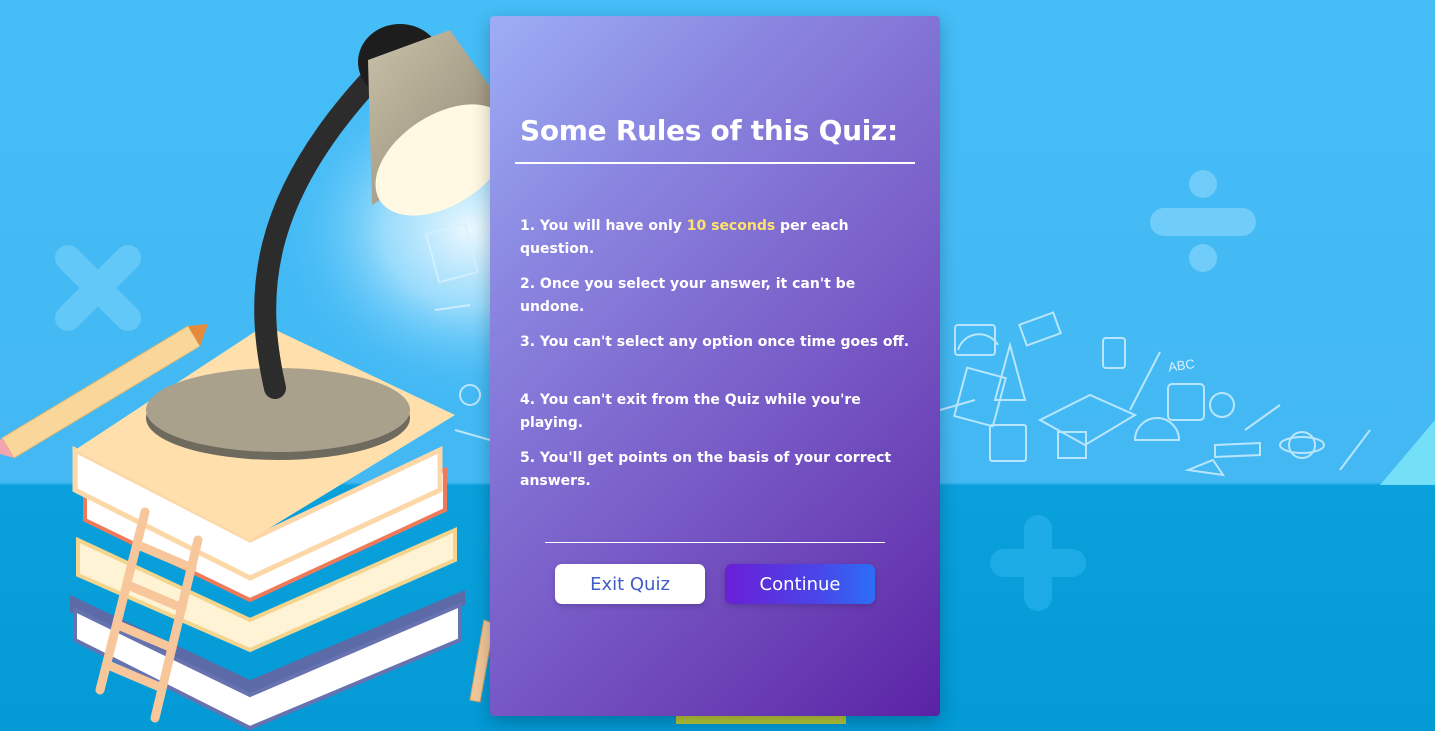  Describe the element at coordinates (715, 542) in the screenshot. I see `footer-divider` at that location.